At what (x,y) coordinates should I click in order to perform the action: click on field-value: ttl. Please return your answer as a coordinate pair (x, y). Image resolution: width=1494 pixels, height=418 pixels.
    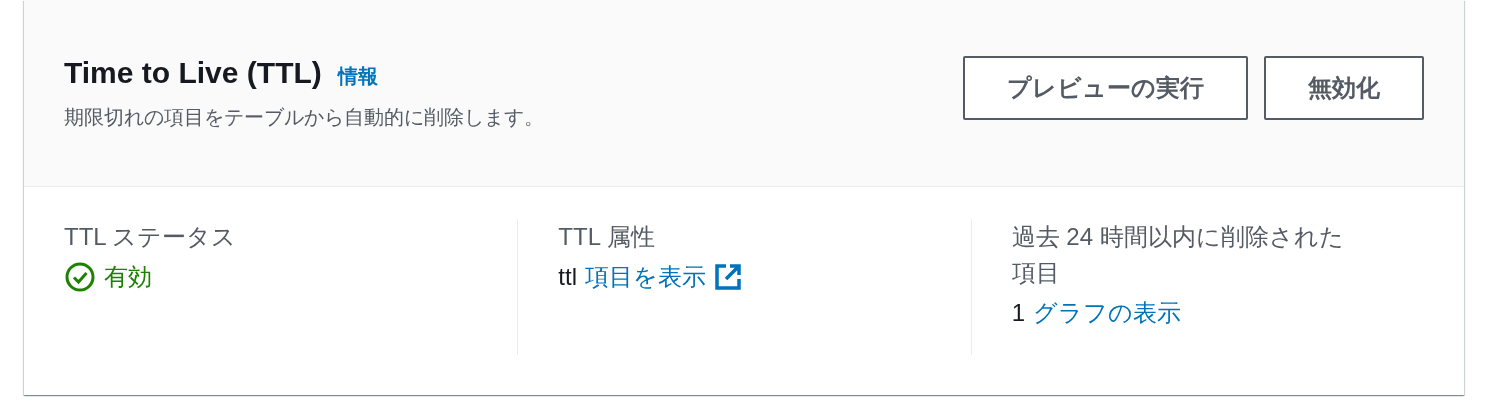
    Looking at the image, I should click on (567, 277).